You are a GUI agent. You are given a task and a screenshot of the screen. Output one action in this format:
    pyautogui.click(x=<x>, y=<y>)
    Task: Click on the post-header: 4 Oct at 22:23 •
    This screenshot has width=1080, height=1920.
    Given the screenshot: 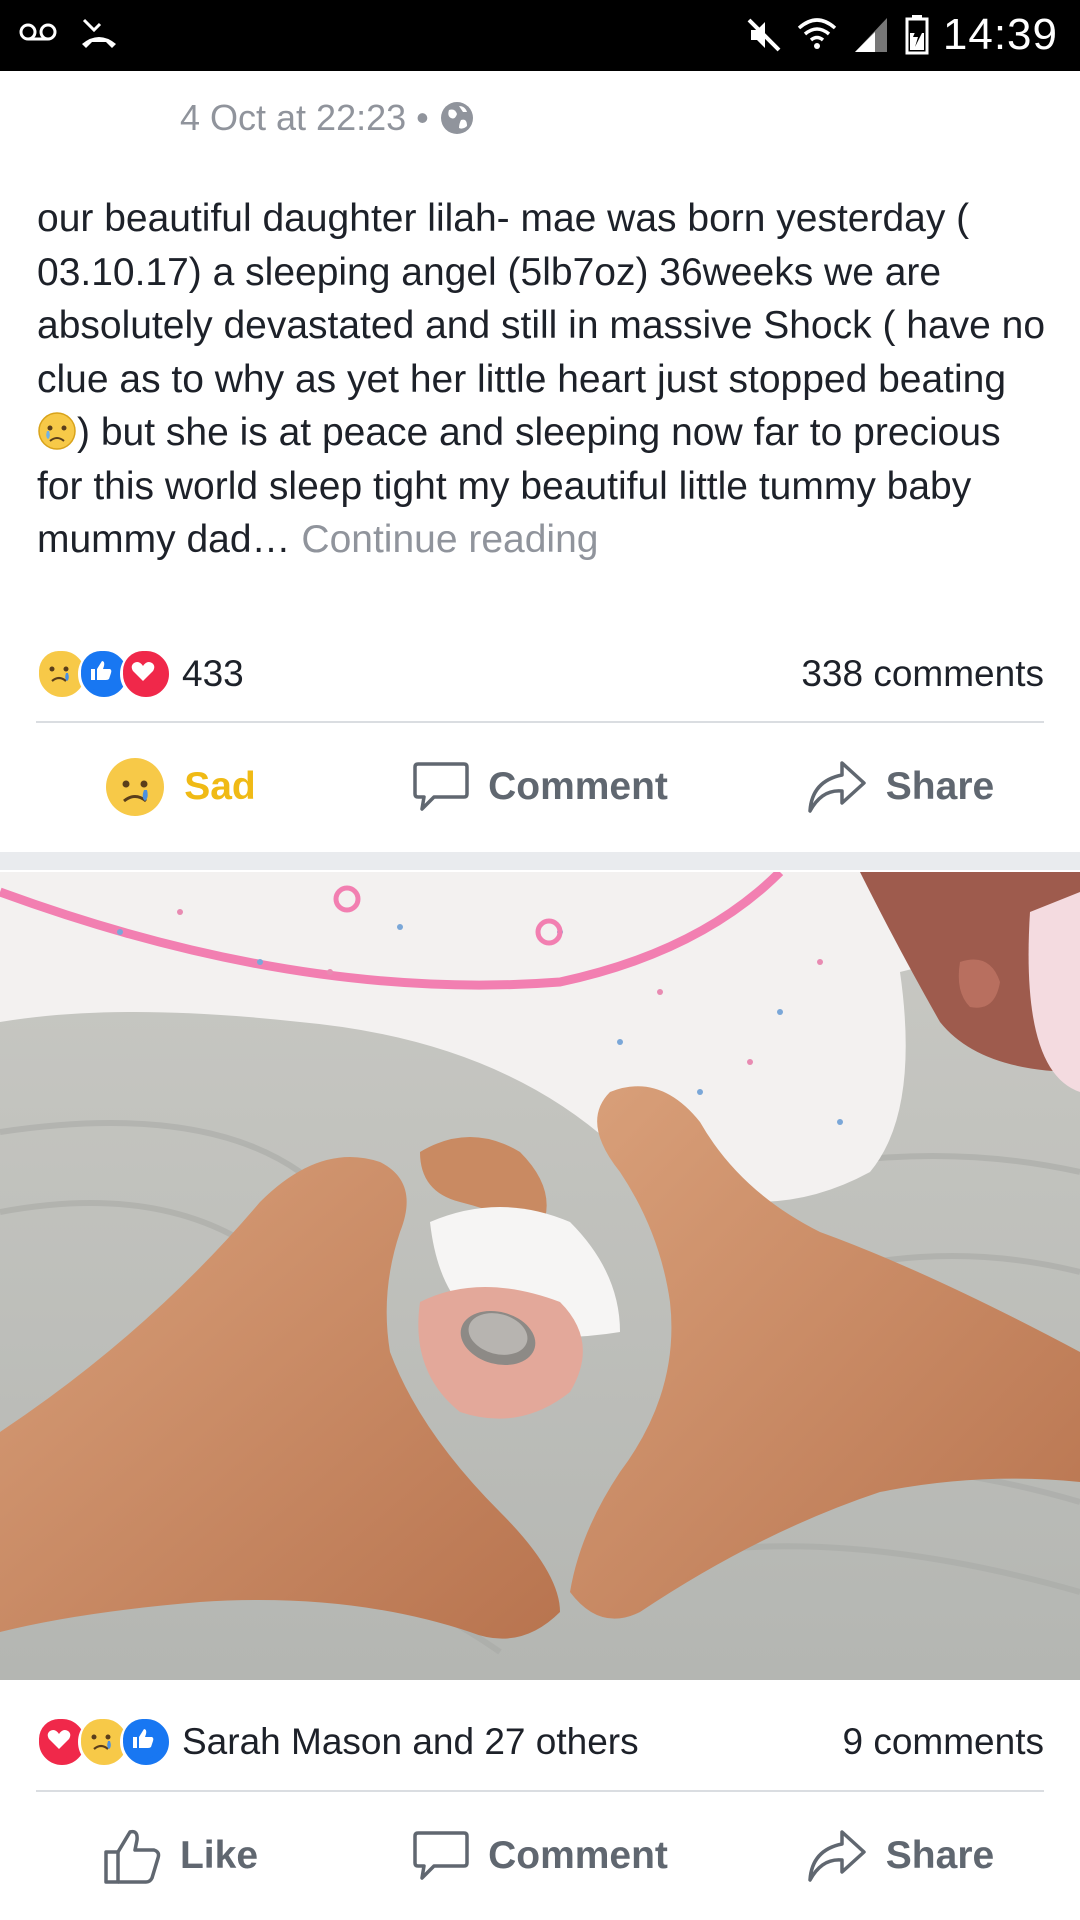 What is the action you would take?
    pyautogui.click(x=540, y=116)
    